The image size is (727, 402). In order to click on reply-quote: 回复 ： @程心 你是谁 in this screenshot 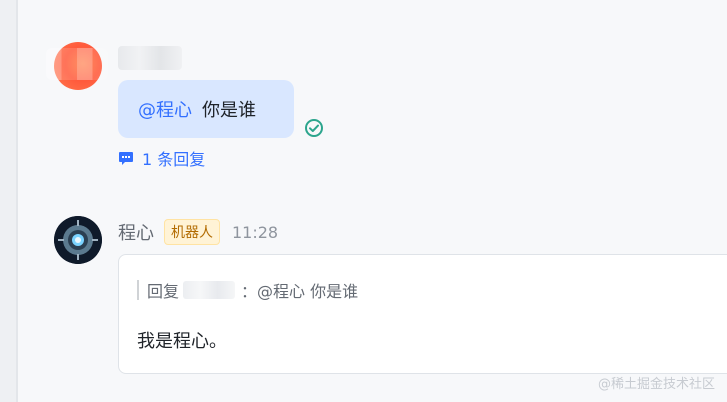, I will do `click(247, 290)`.